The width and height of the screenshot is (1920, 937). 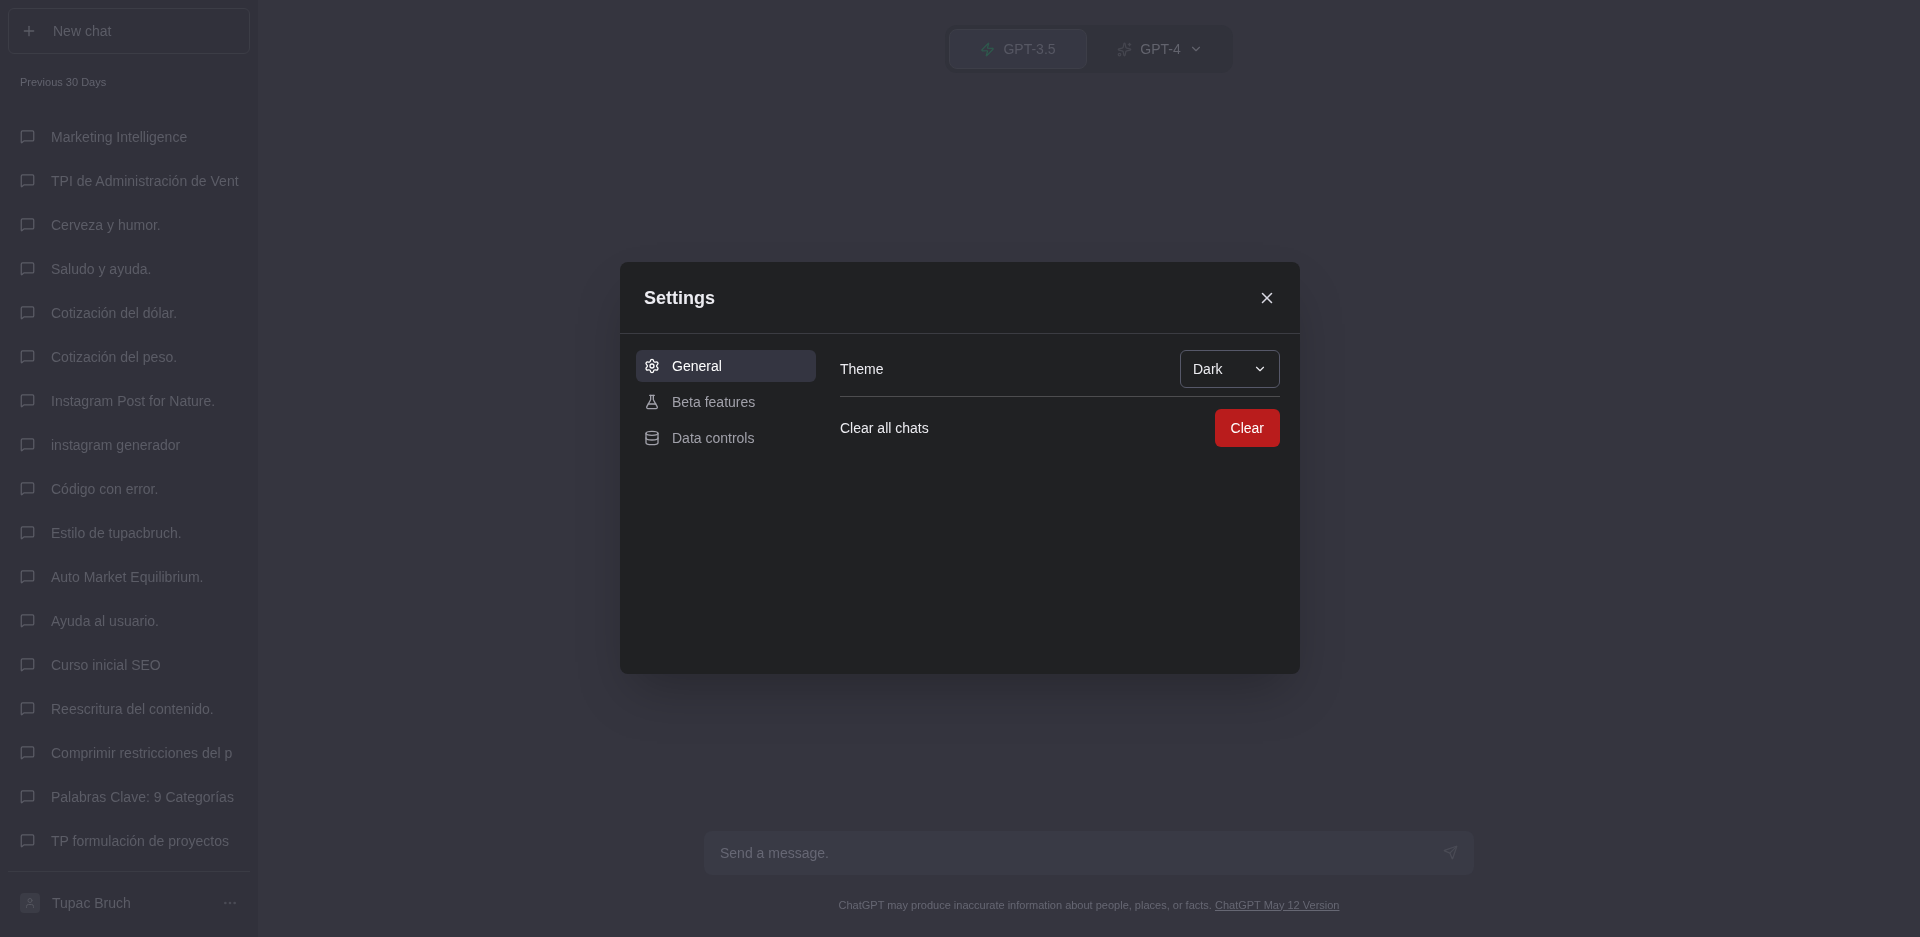 What do you see at coordinates (652, 438) in the screenshot?
I see `database-icon` at bounding box center [652, 438].